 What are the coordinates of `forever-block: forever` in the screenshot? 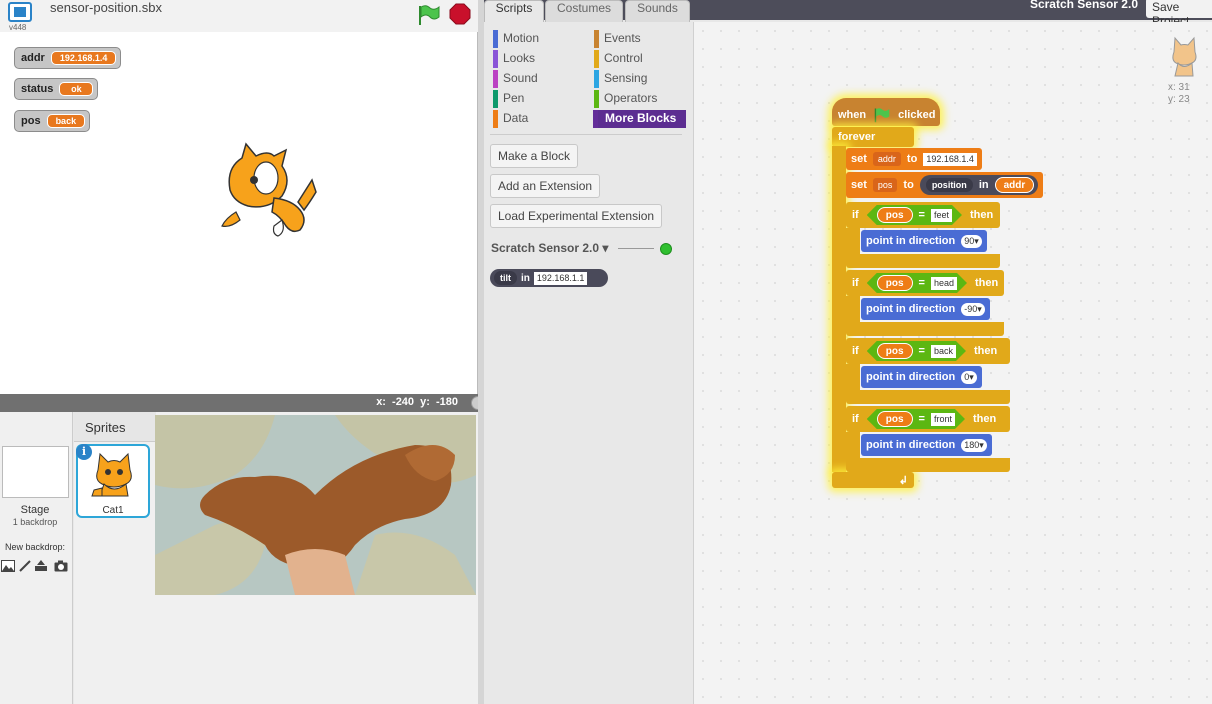 It's located at (873, 137).